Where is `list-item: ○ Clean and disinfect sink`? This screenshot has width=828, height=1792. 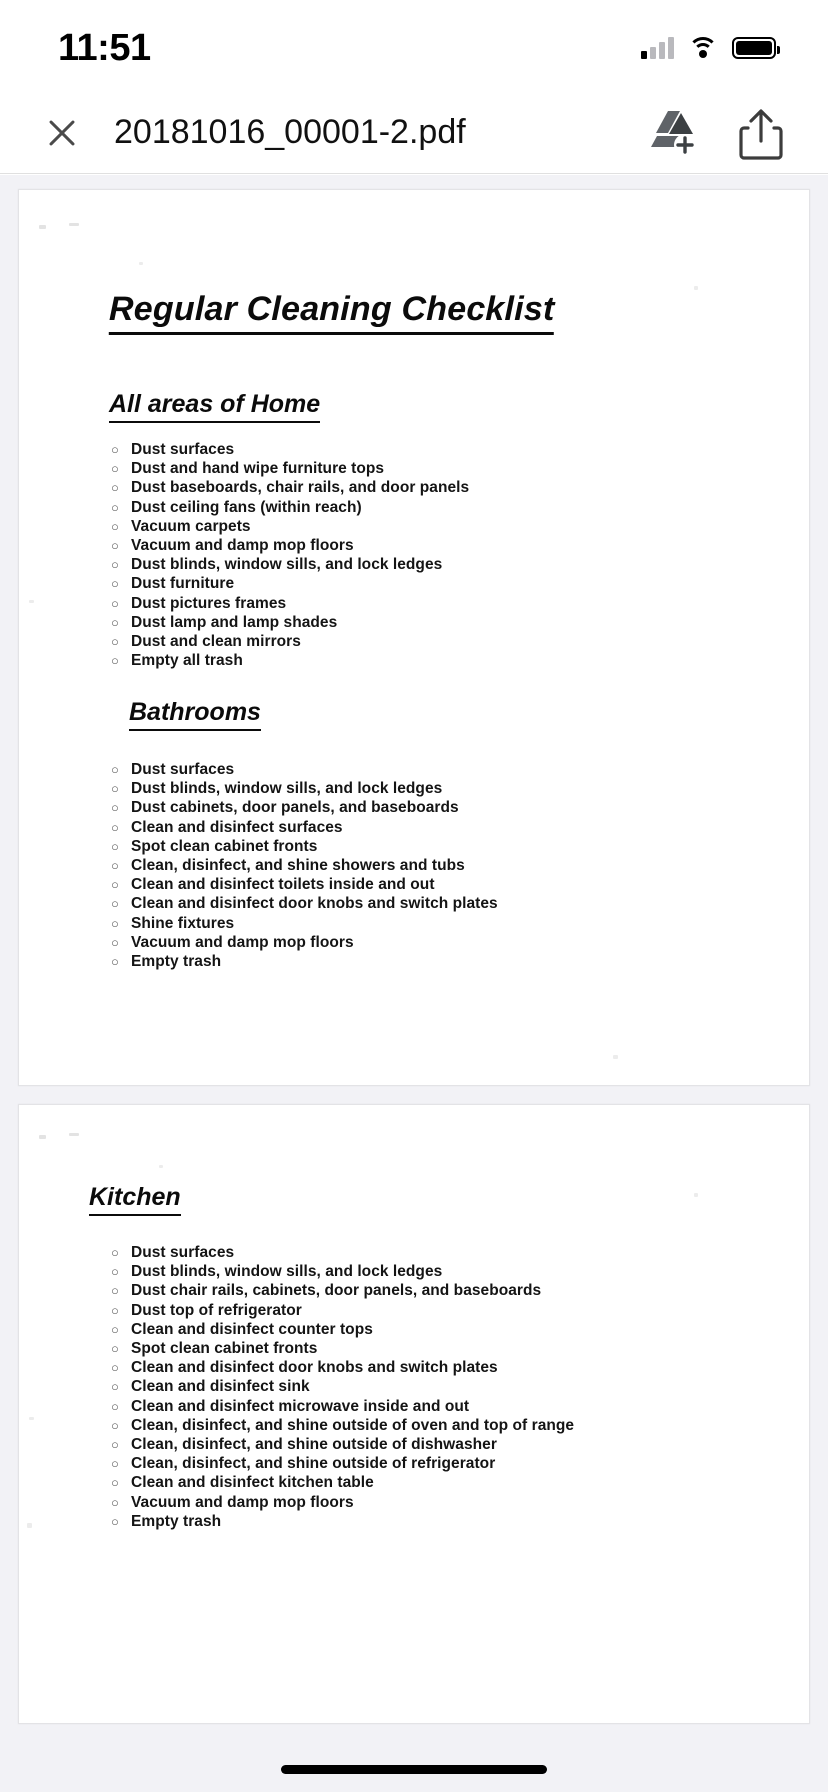
list-item: ○ Clean and disinfect sink is located at coordinates (342, 1386).